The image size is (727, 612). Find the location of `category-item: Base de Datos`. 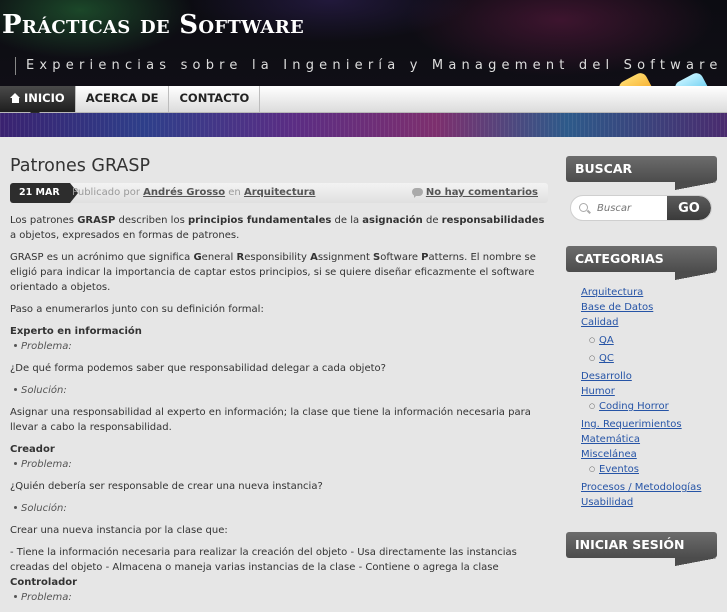

category-item: Base de Datos is located at coordinates (651, 307).